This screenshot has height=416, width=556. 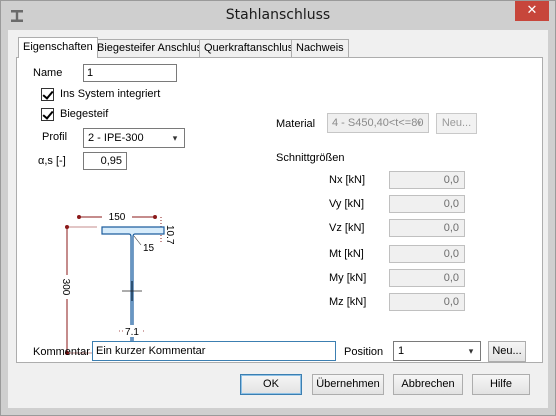 I want to click on force-value-vz: 0,0, so click(x=427, y=228).